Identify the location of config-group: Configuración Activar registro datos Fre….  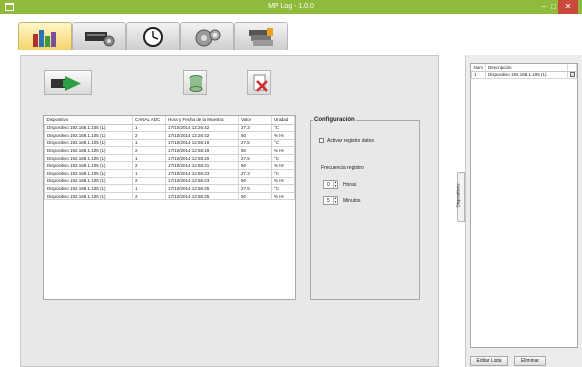
(365, 208).